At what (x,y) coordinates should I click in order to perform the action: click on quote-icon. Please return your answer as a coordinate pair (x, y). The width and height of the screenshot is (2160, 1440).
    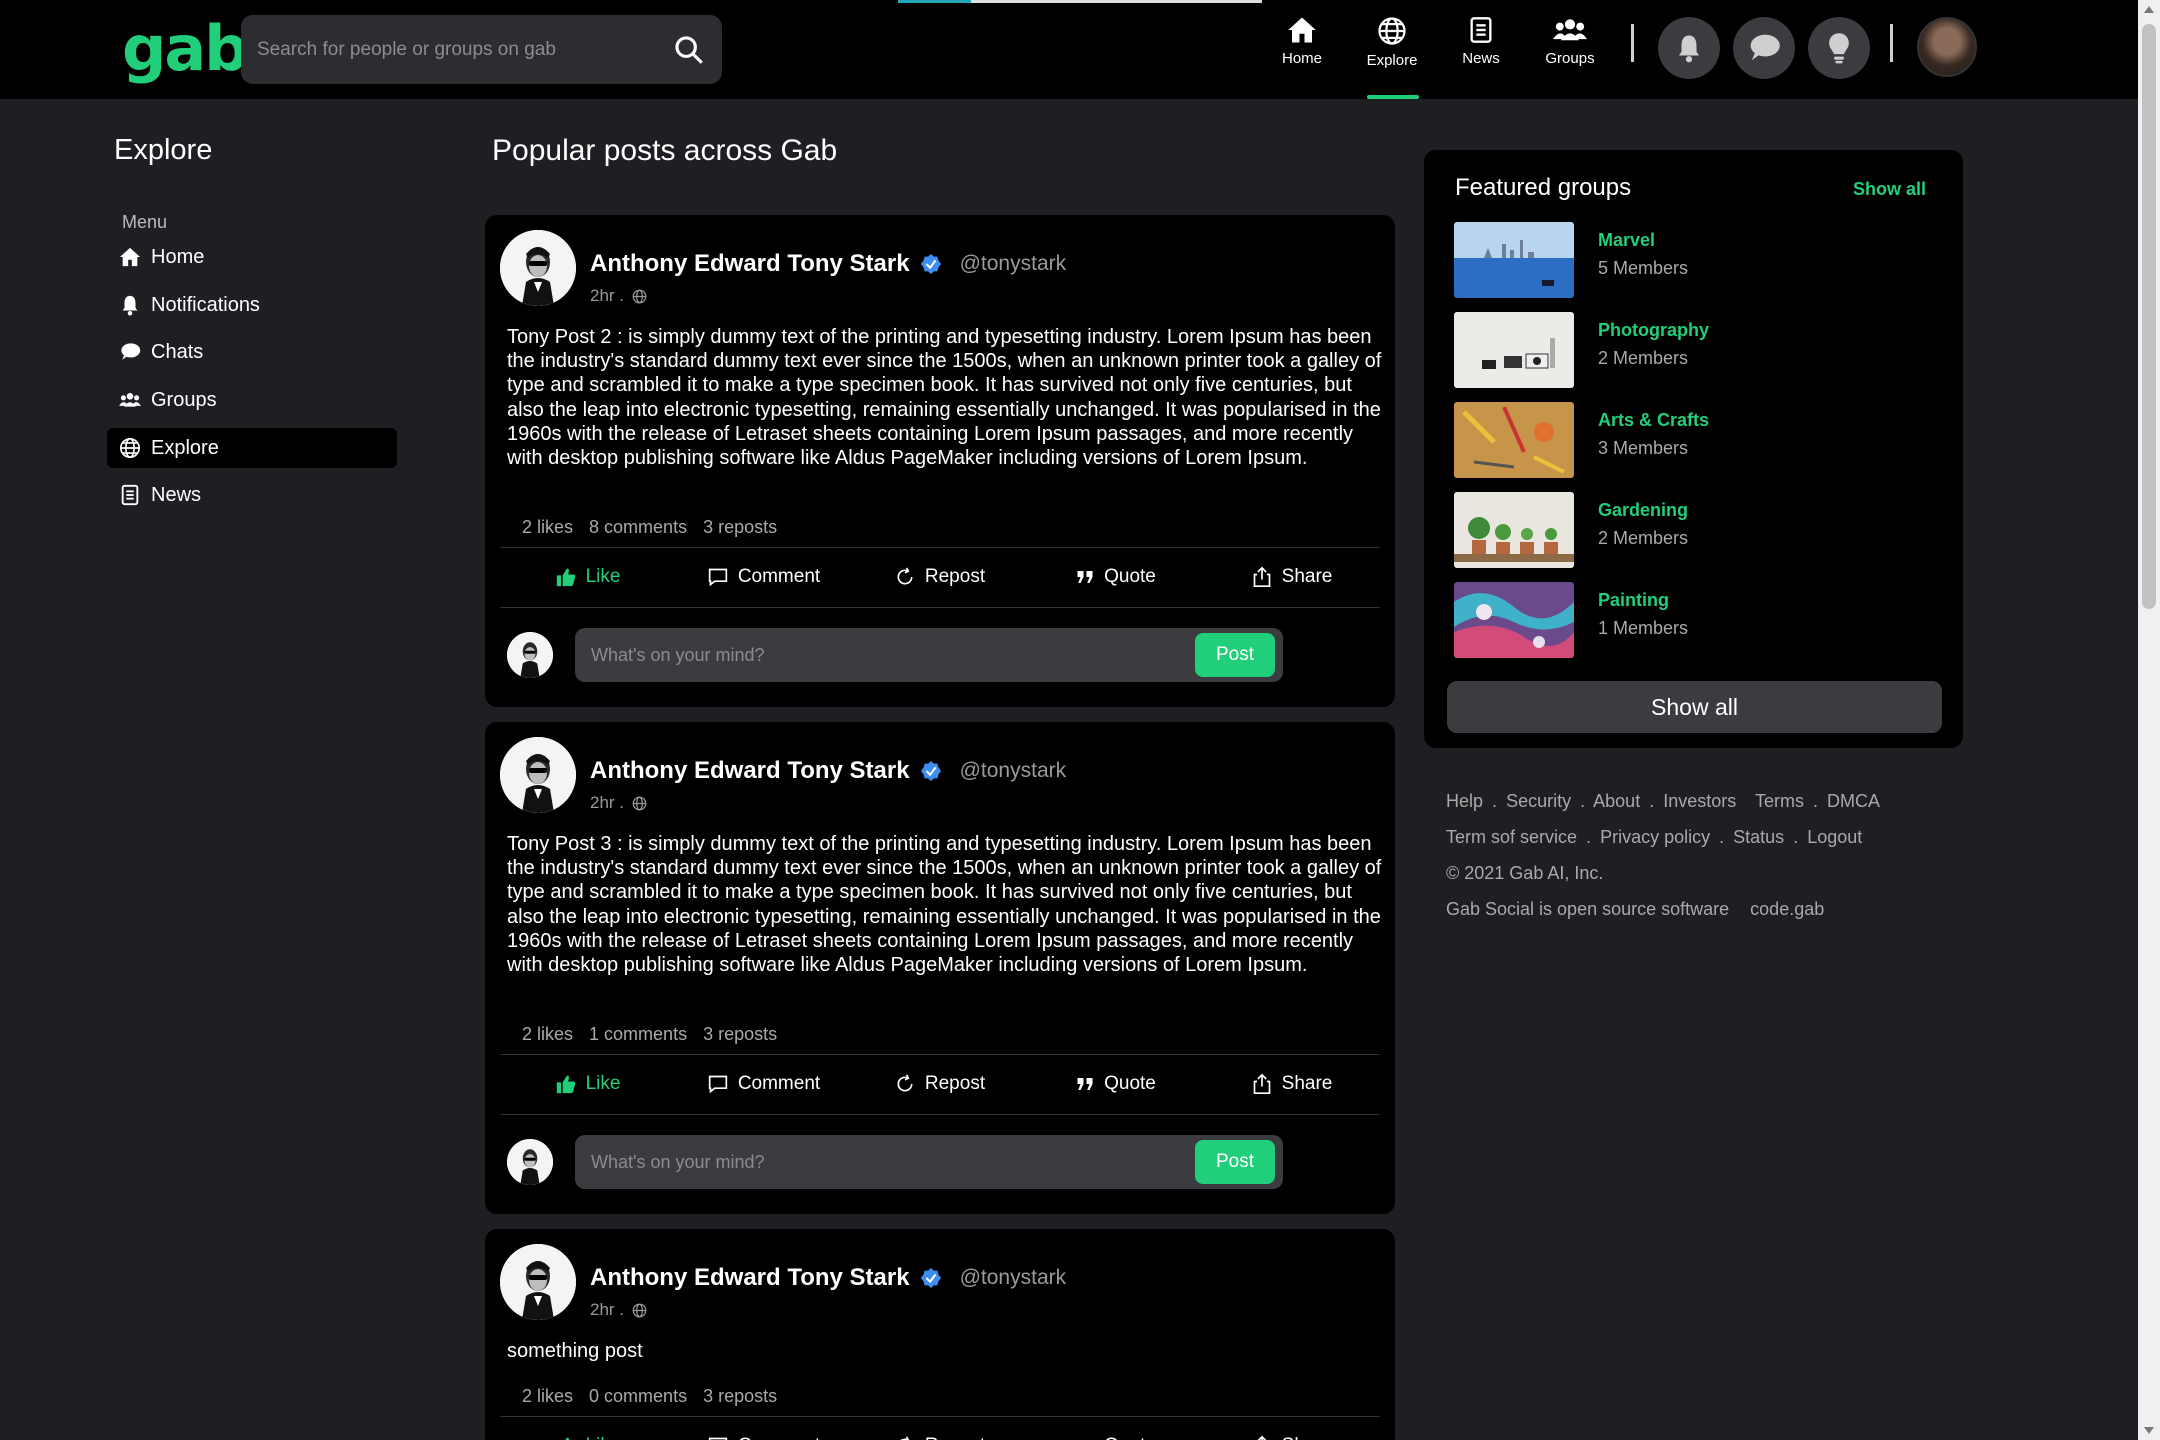
    Looking at the image, I should click on (1085, 577).